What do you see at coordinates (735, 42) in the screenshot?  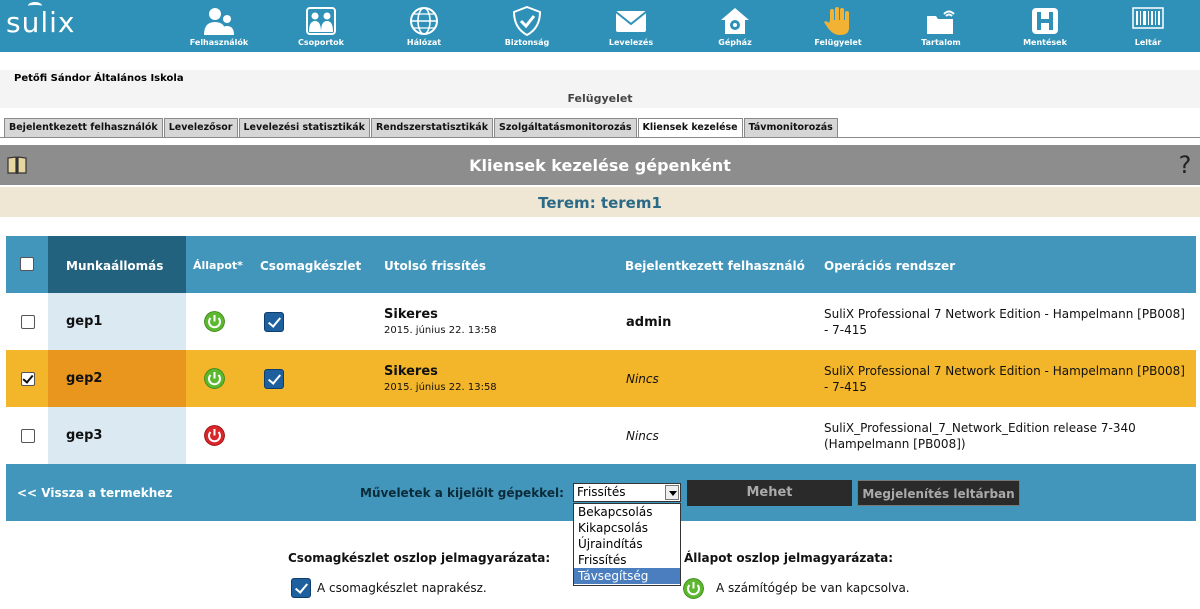 I see `nav-label: Gépház` at bounding box center [735, 42].